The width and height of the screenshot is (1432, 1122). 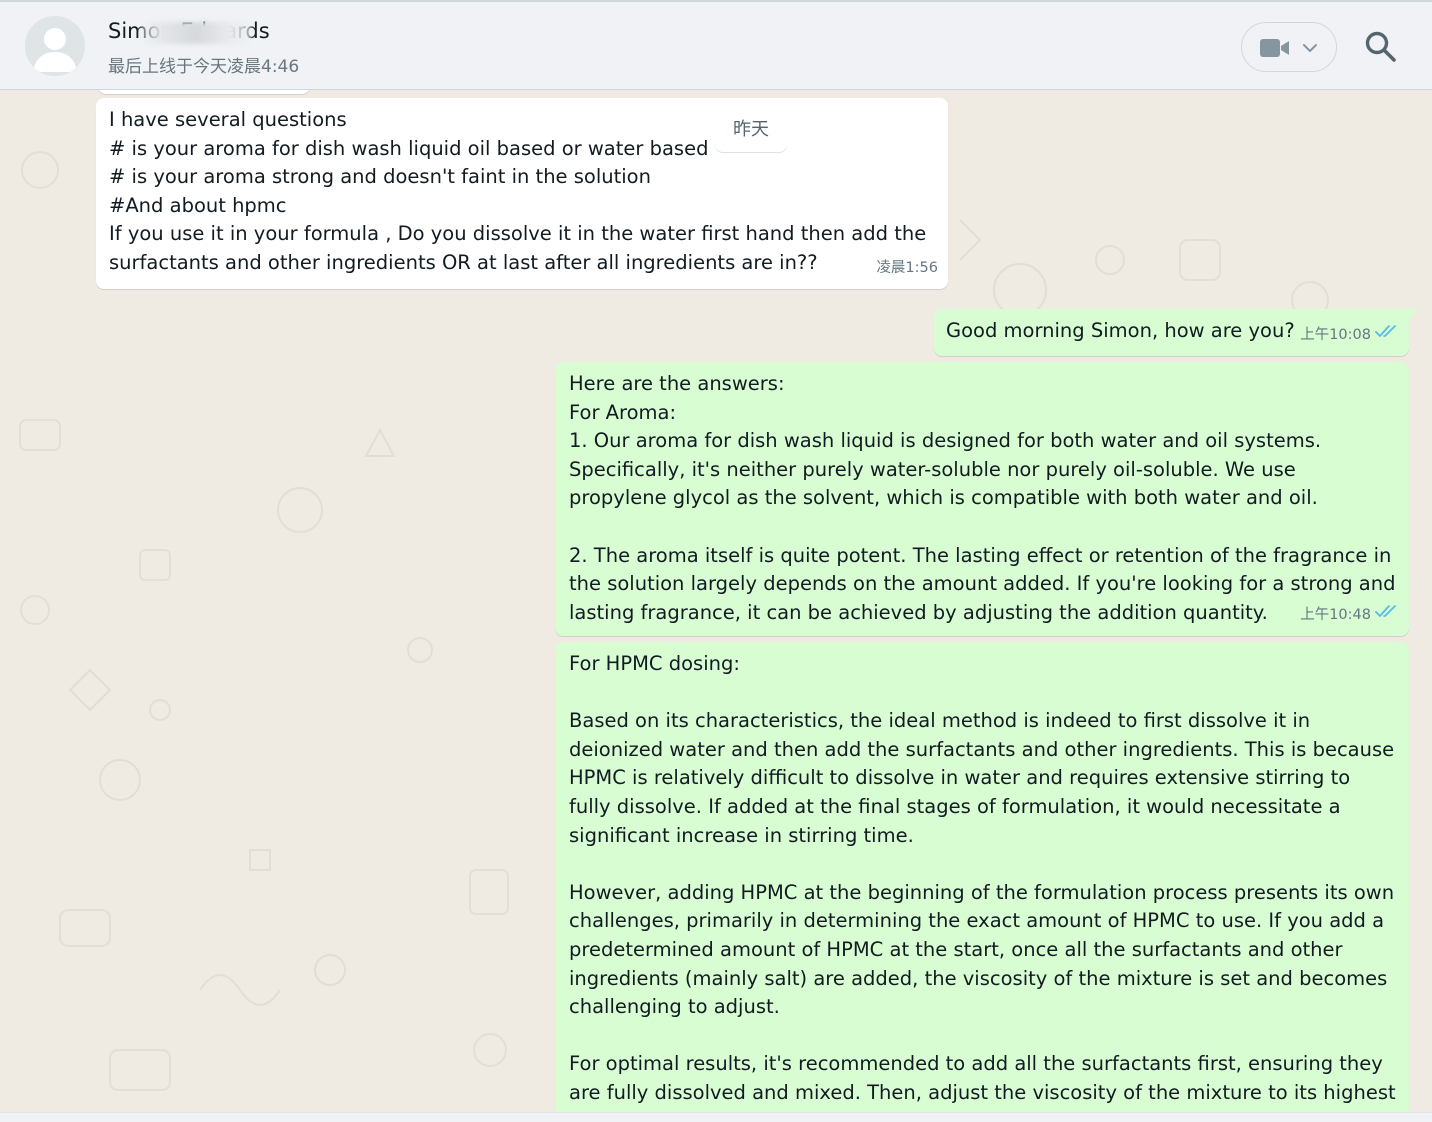 I want to click on default-avatar-icon, so click(x=55, y=46).